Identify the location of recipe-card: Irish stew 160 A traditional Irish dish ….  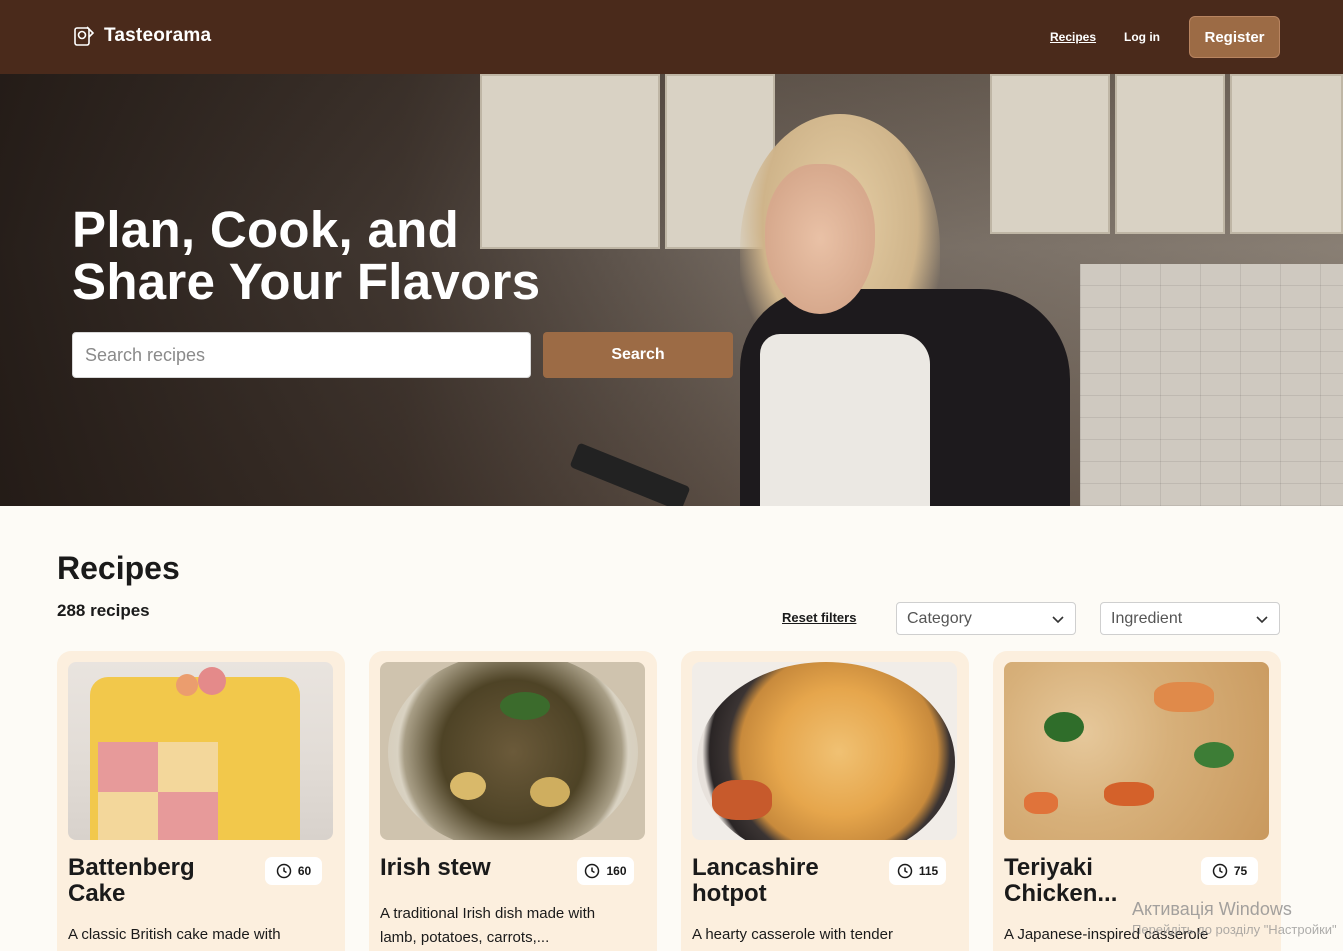
(513, 801).